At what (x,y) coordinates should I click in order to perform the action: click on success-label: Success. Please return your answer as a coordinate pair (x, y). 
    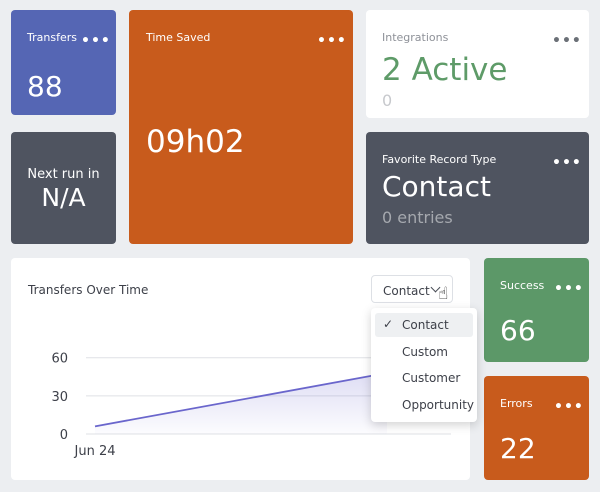
    Looking at the image, I should click on (522, 285).